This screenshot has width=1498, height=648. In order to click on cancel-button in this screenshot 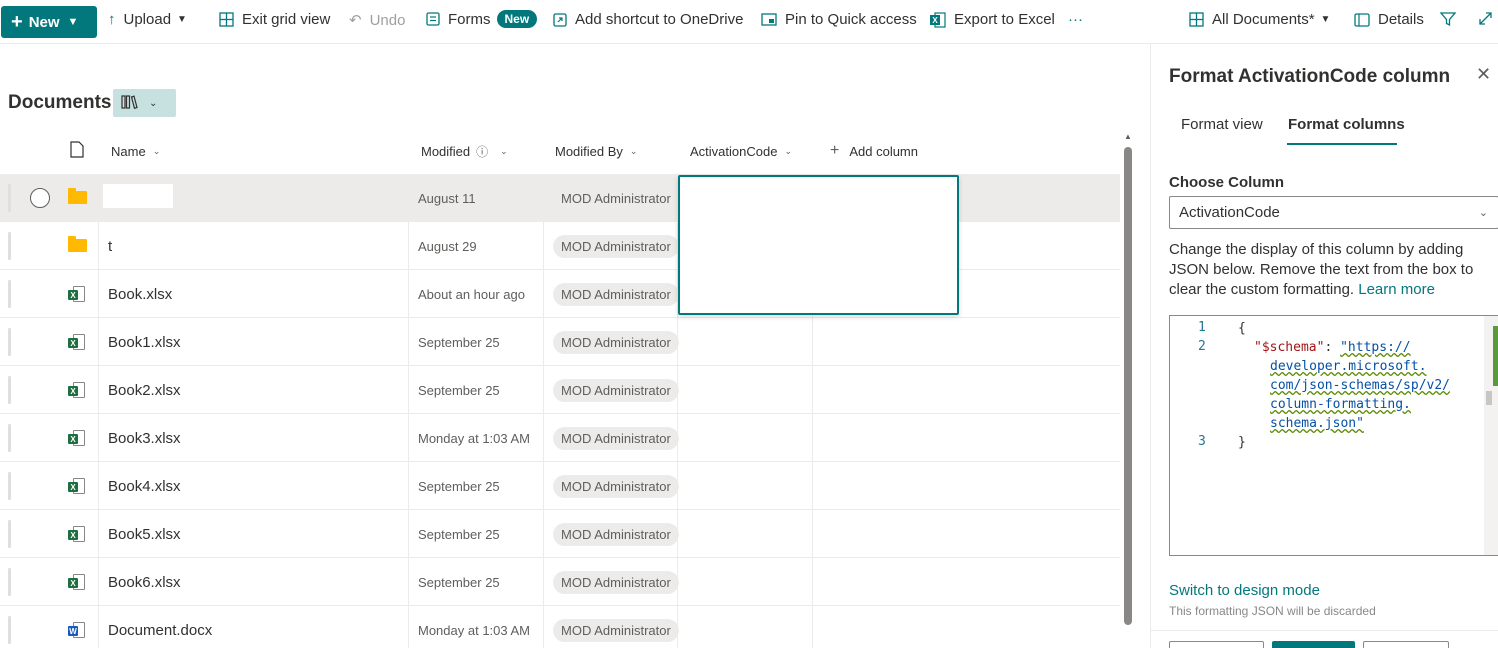, I will do `click(1406, 644)`.